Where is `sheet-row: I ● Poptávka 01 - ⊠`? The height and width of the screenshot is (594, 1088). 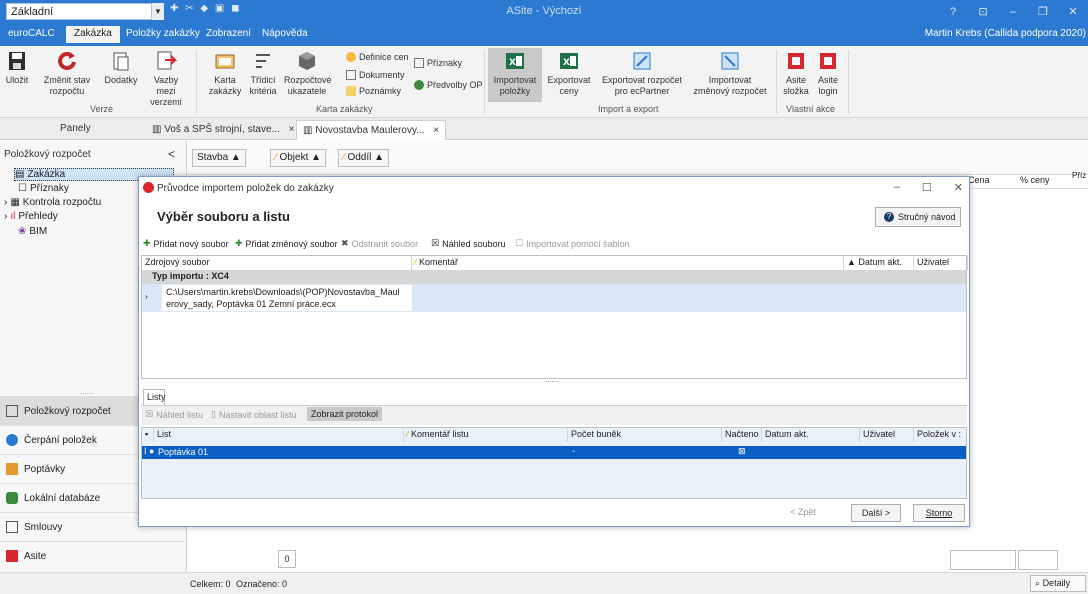
sheet-row: I ● Poptávka 01 - ⊠ is located at coordinates (554, 452).